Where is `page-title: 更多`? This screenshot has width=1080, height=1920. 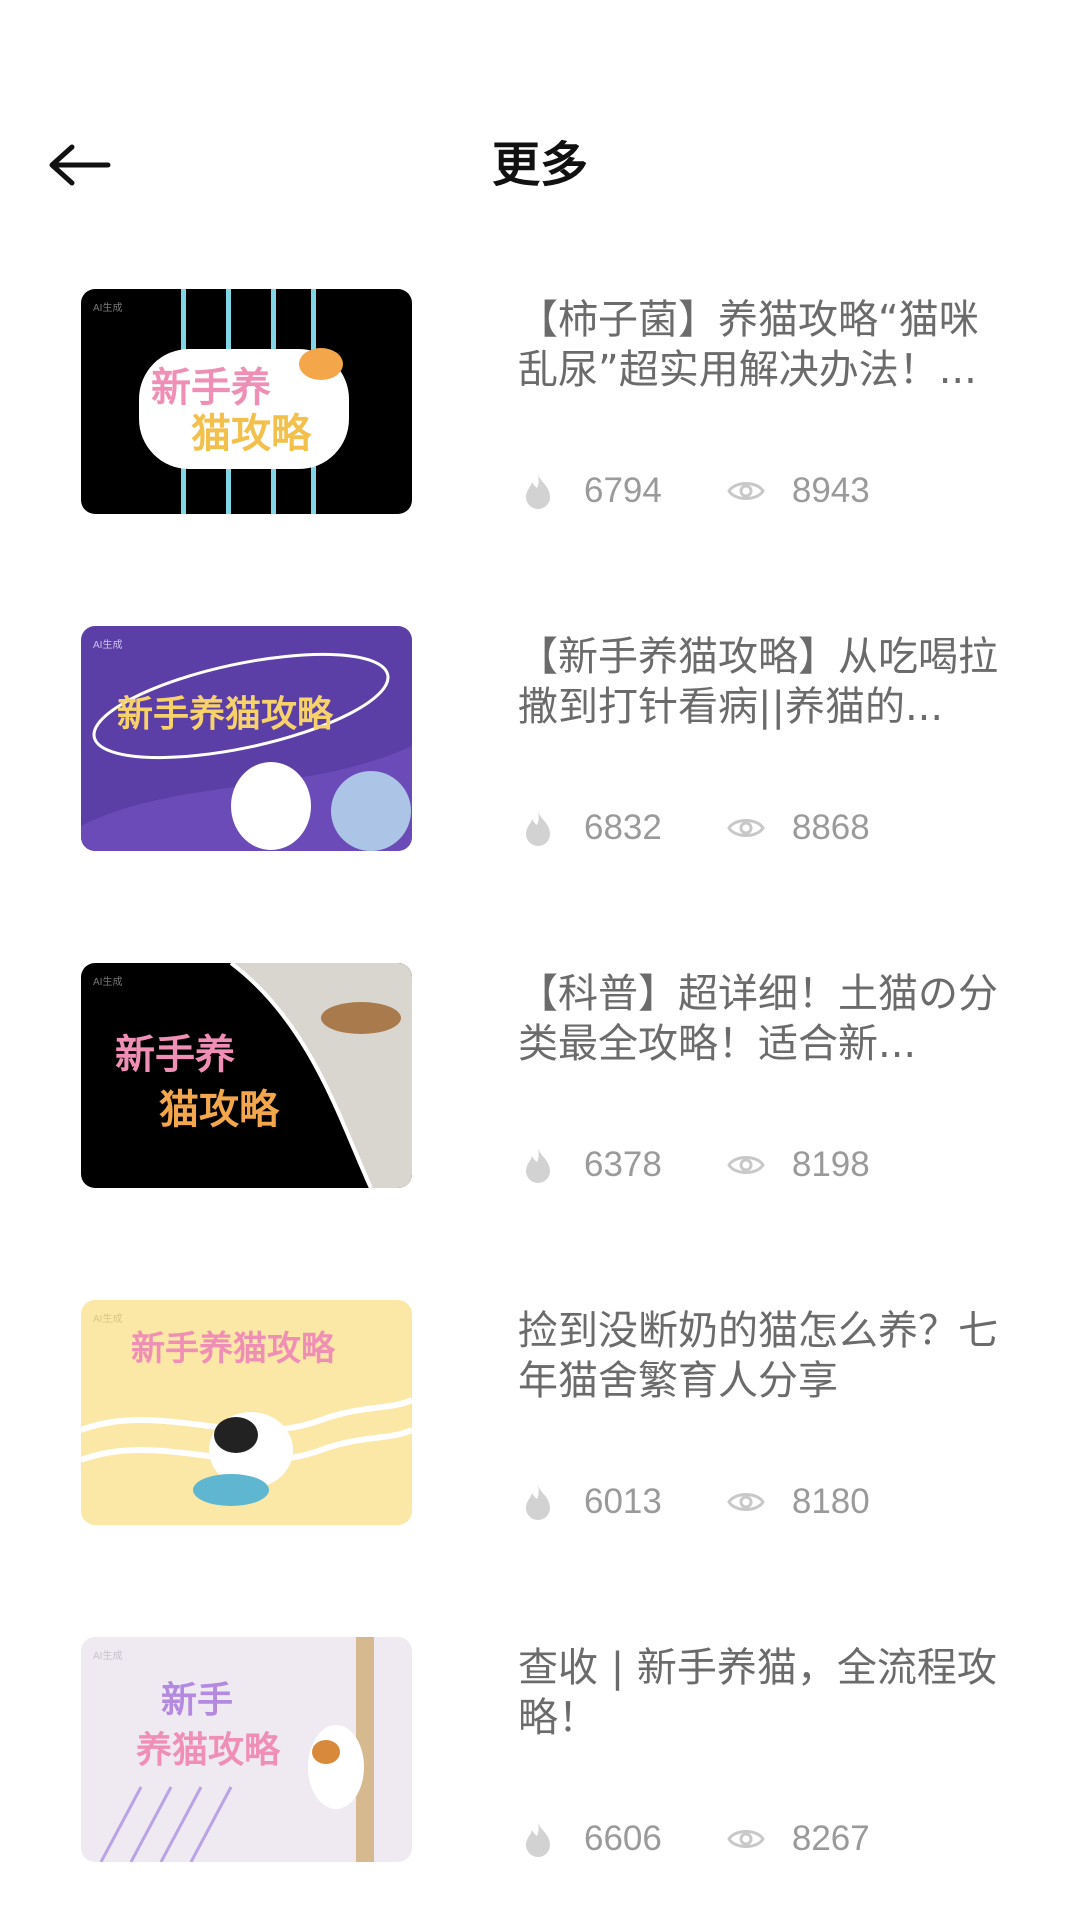
page-title: 更多 is located at coordinates (539, 165).